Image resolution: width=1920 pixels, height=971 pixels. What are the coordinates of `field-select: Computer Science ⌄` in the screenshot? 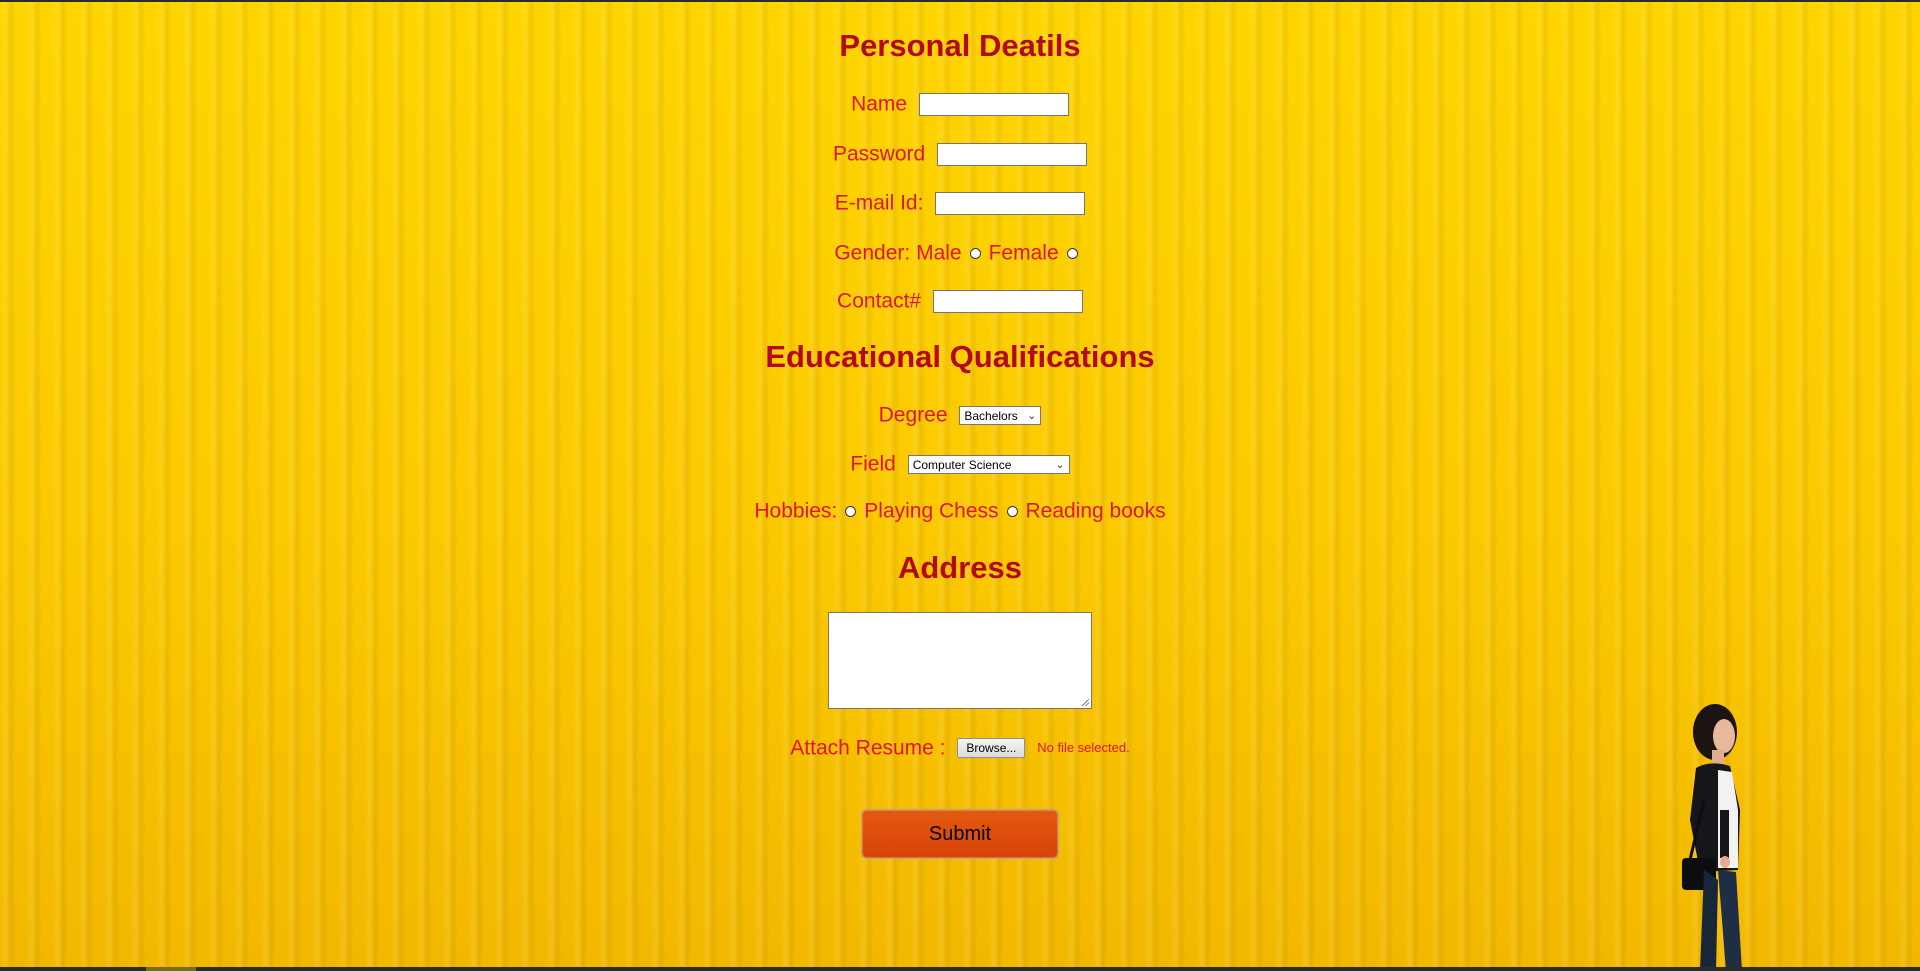 It's located at (988, 464).